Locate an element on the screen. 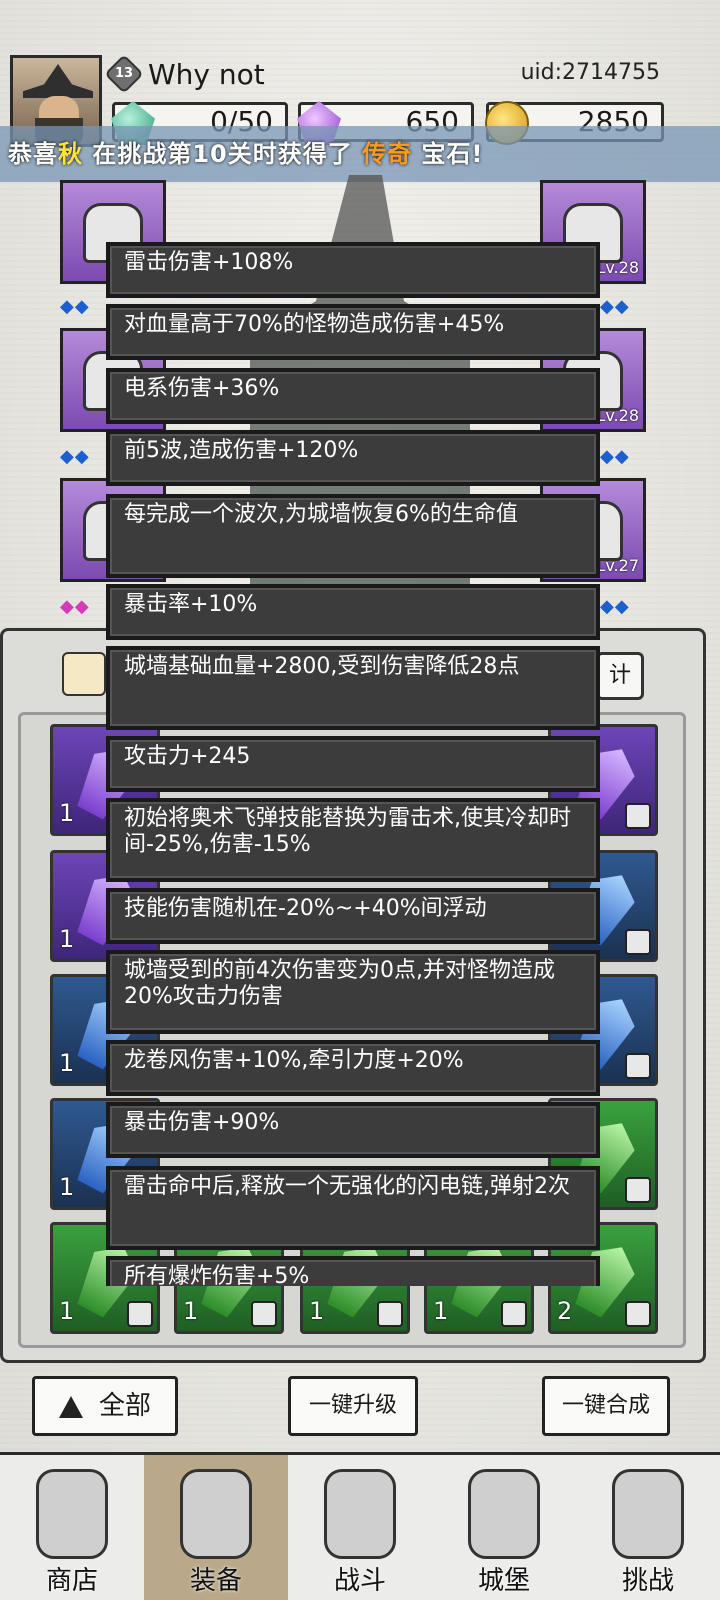 This screenshot has width=720, height=1600. backpack-icon is located at coordinates (216, 1514).